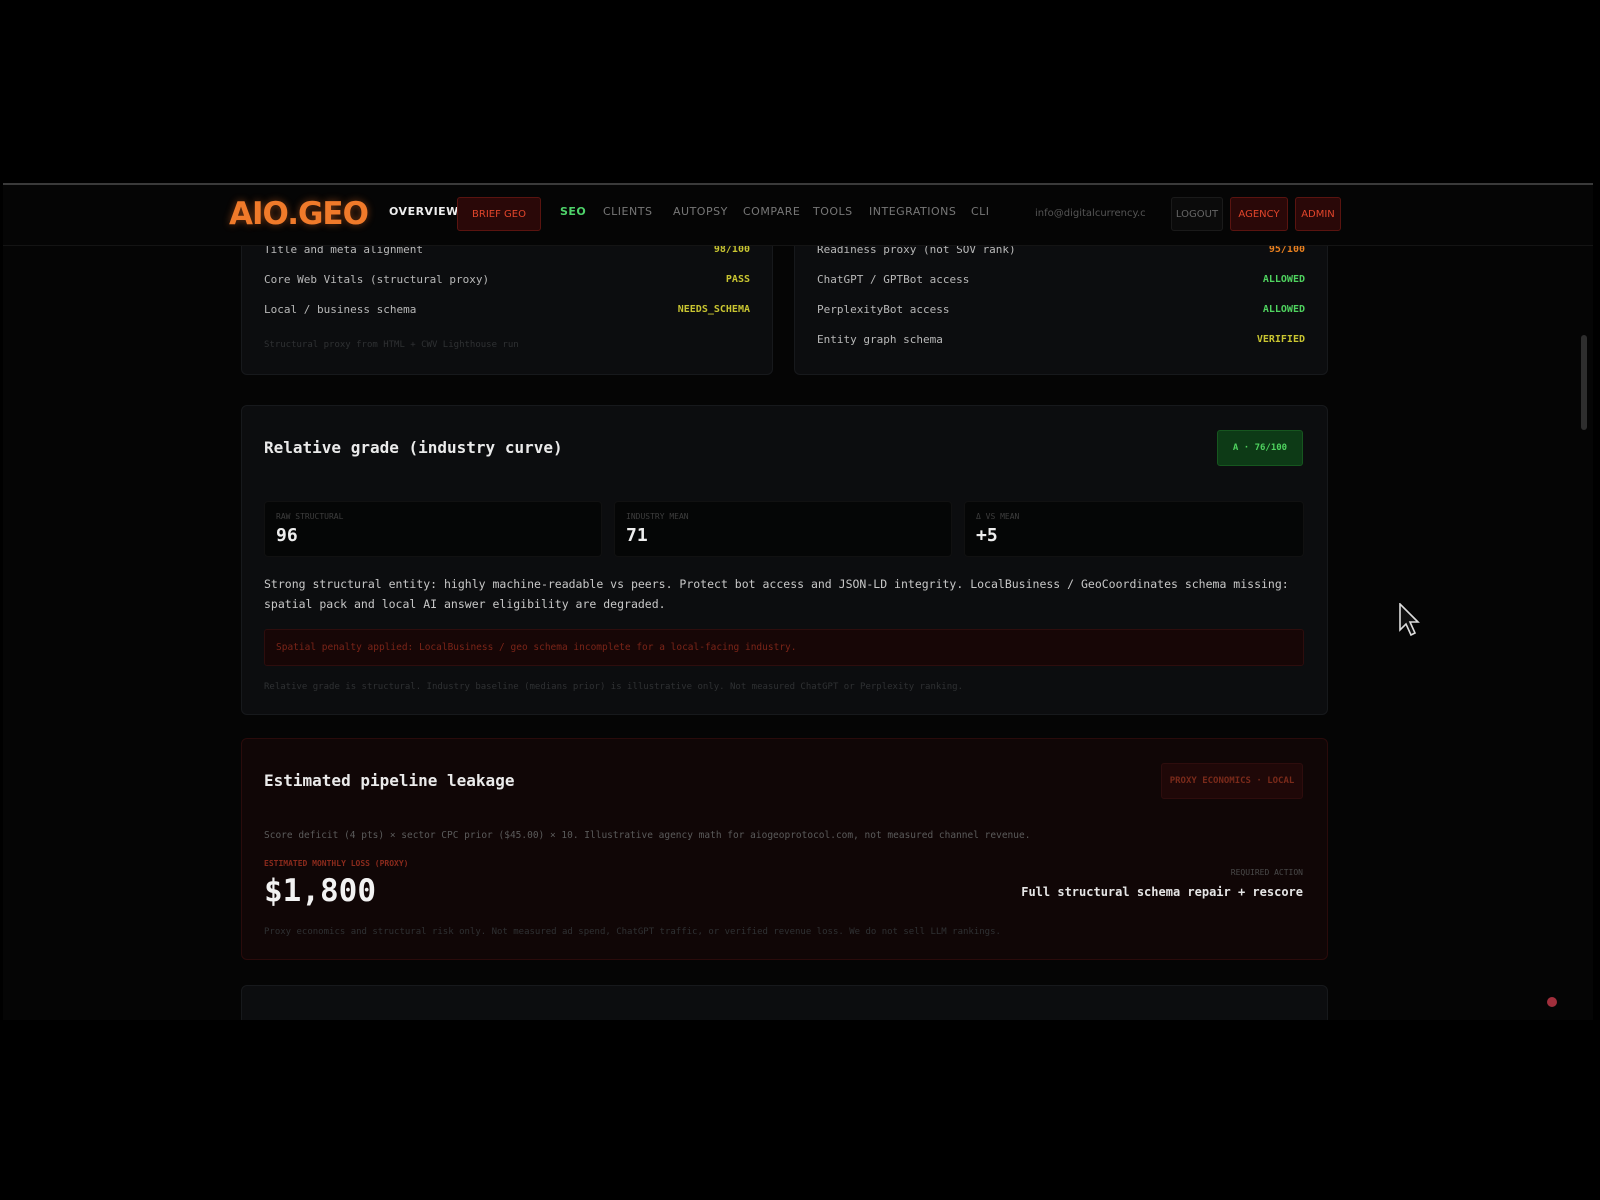 The width and height of the screenshot is (1600, 1200). I want to click on next-card, so click(784, 1002).